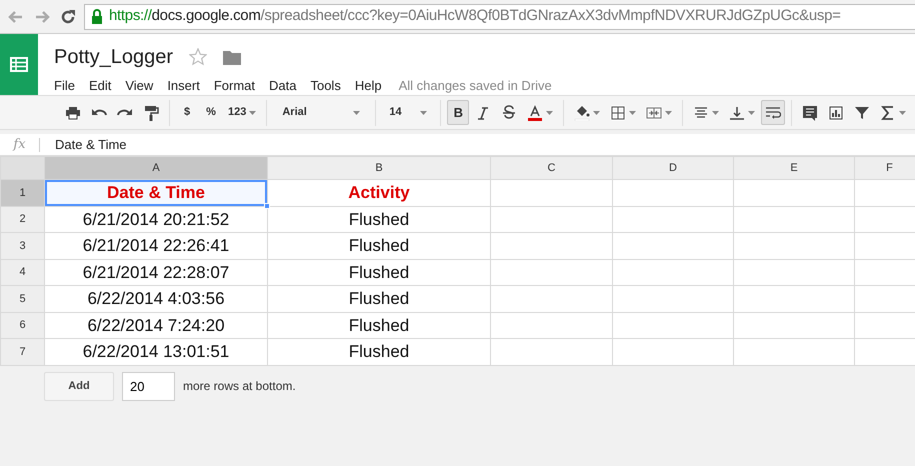 This screenshot has width=915, height=466. What do you see at coordinates (22, 272) in the screenshot?
I see `row-header: 4` at bounding box center [22, 272].